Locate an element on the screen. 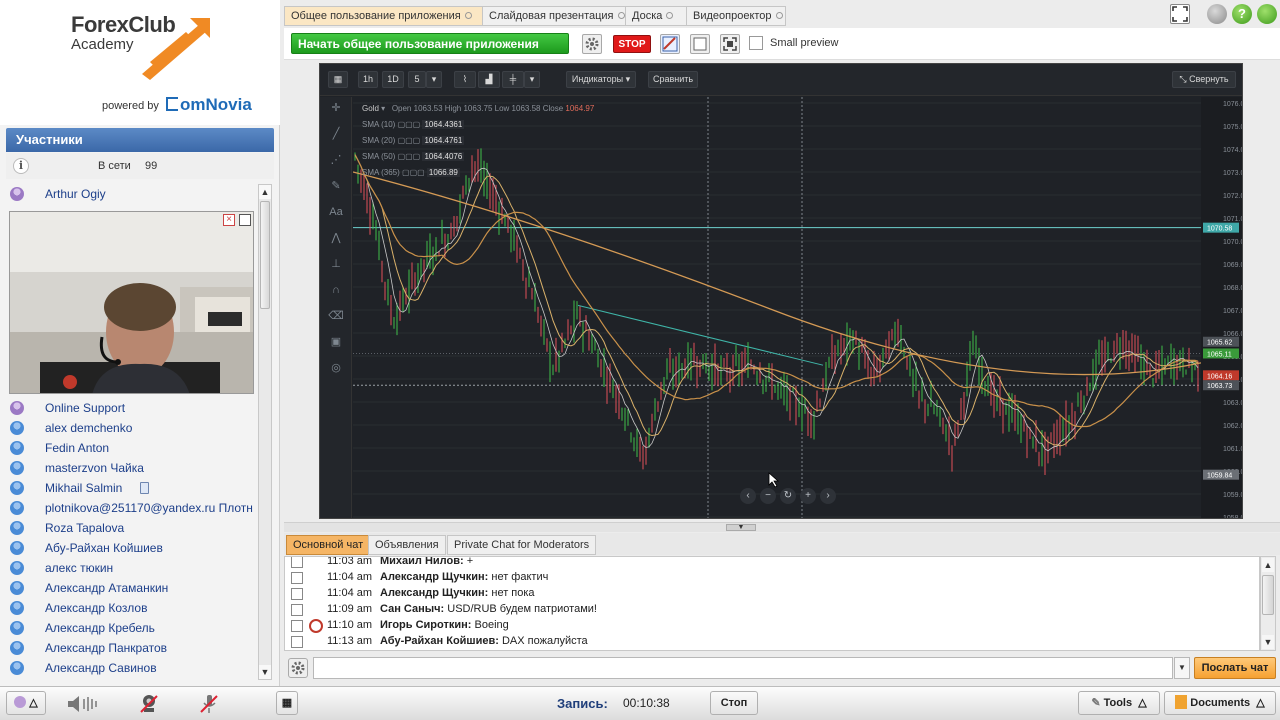 This screenshot has height=720, width=1280. fullscreen-icon is located at coordinates (1180, 14).